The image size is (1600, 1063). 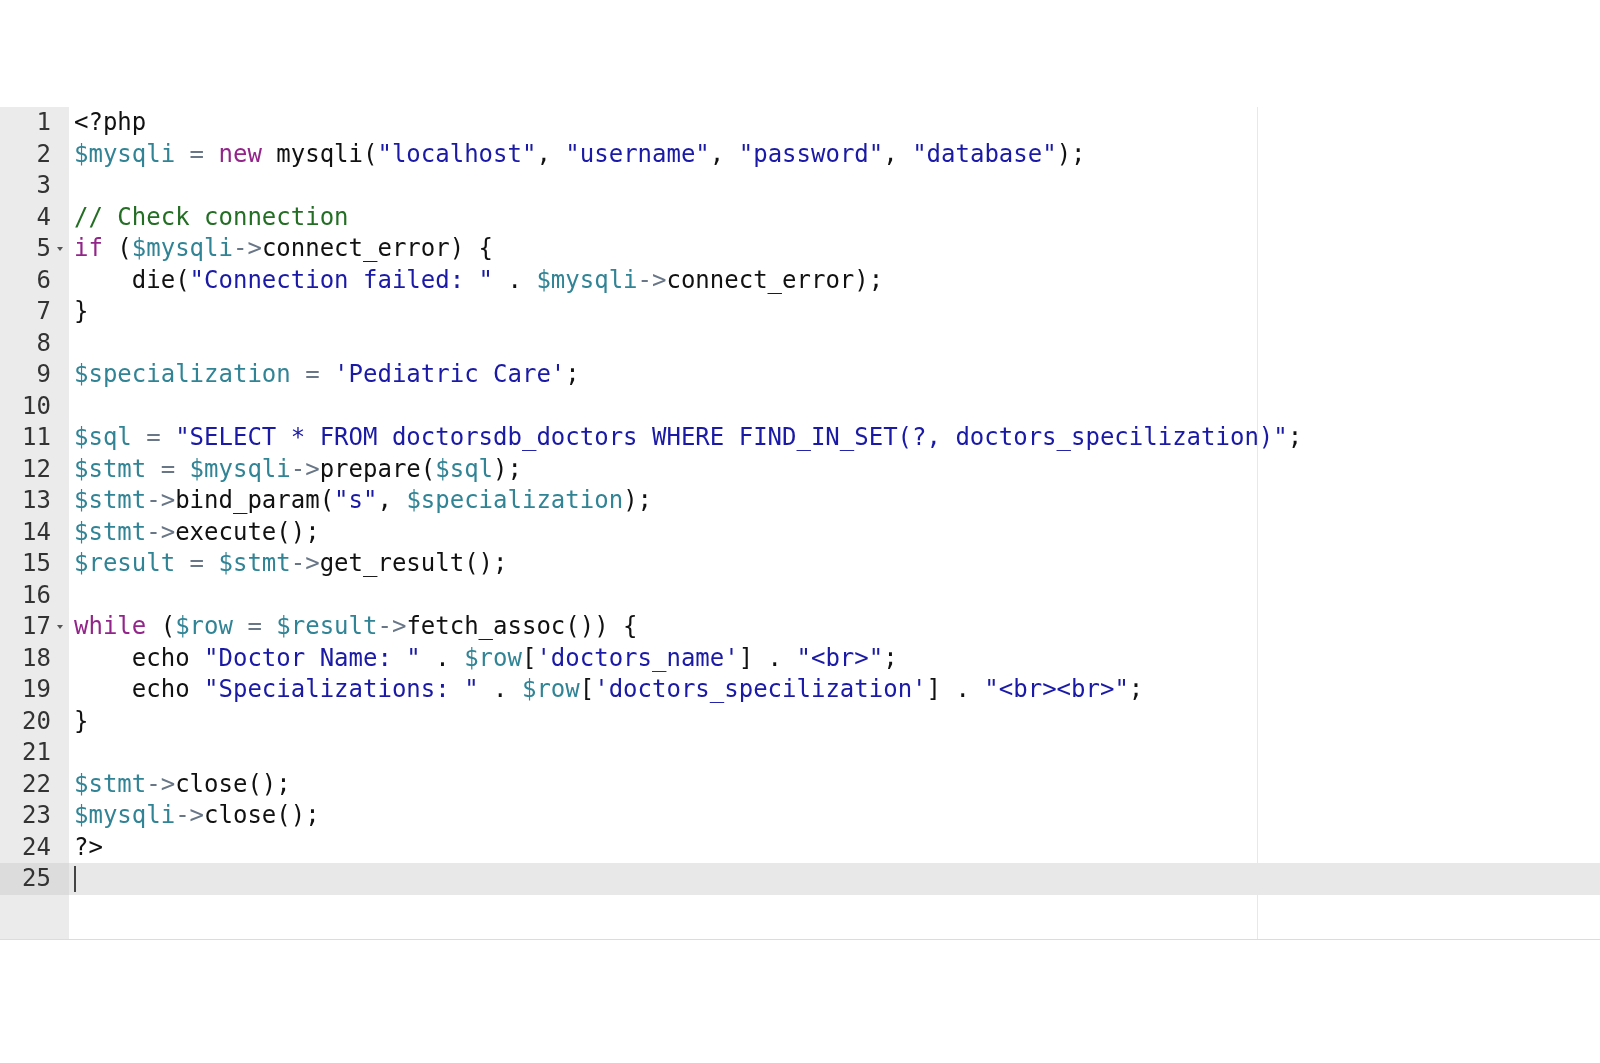 What do you see at coordinates (88, 847) in the screenshot?
I see `code-line: ?>` at bounding box center [88, 847].